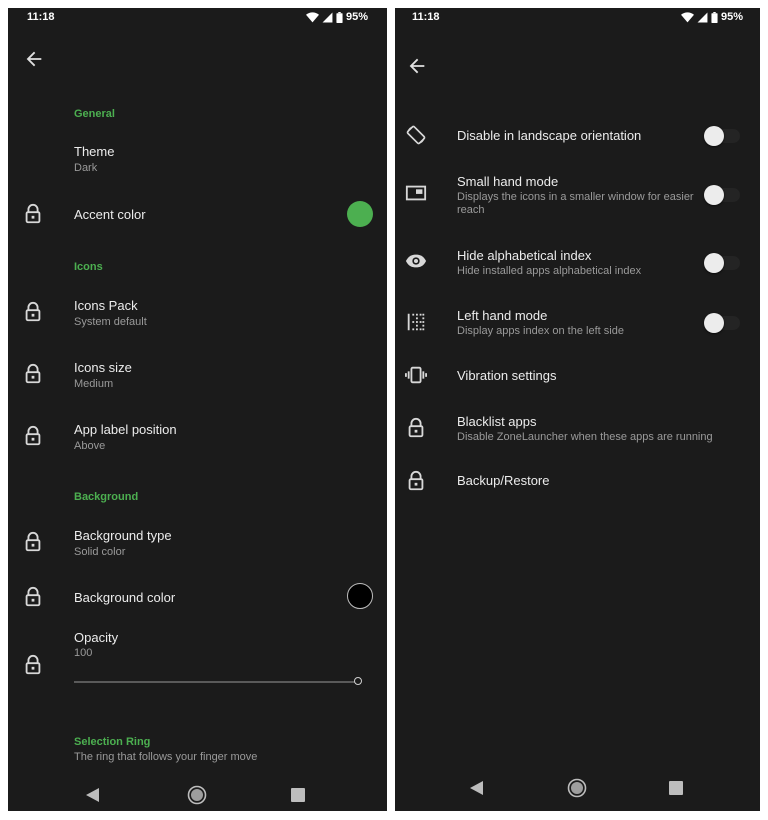 This screenshot has height=820, width=768. Describe the element at coordinates (577, 481) in the screenshot. I see `pref-backup-restore: Backup/Restore` at that location.